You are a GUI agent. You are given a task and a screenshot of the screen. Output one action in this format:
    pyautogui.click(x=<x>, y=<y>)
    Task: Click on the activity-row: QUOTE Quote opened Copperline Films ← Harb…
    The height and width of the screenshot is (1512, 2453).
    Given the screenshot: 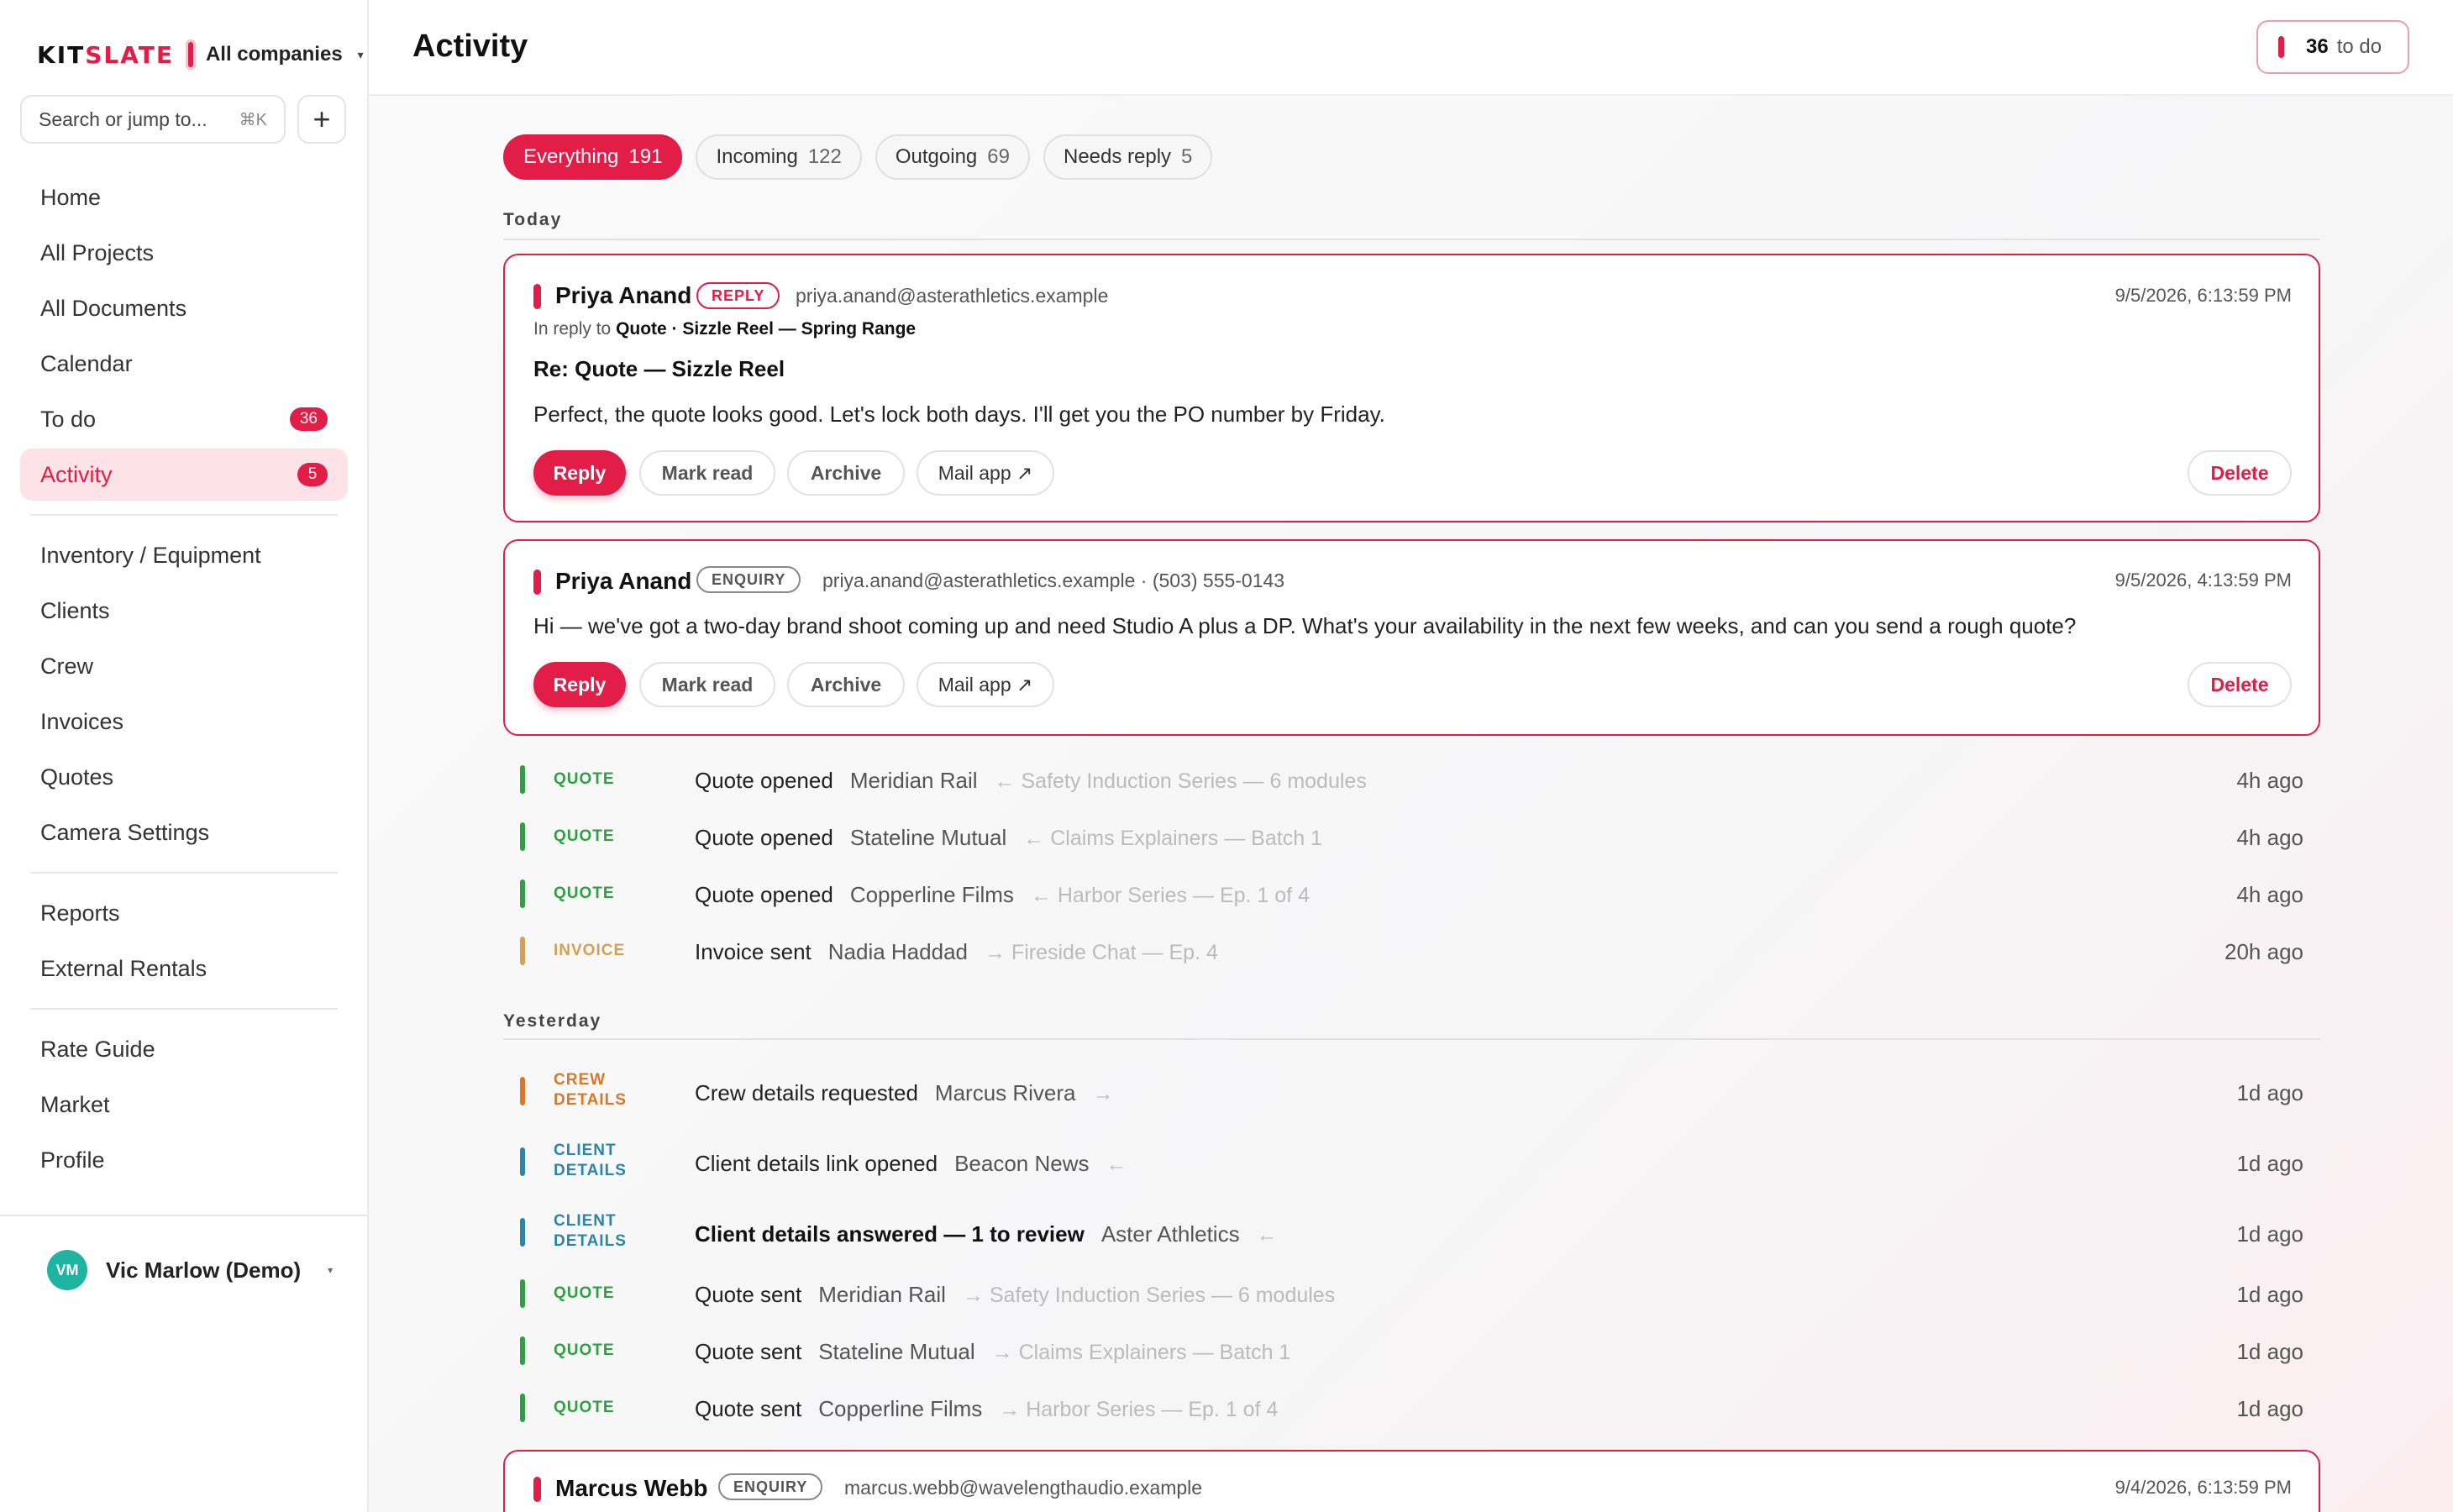 What is the action you would take?
    pyautogui.click(x=1411, y=894)
    